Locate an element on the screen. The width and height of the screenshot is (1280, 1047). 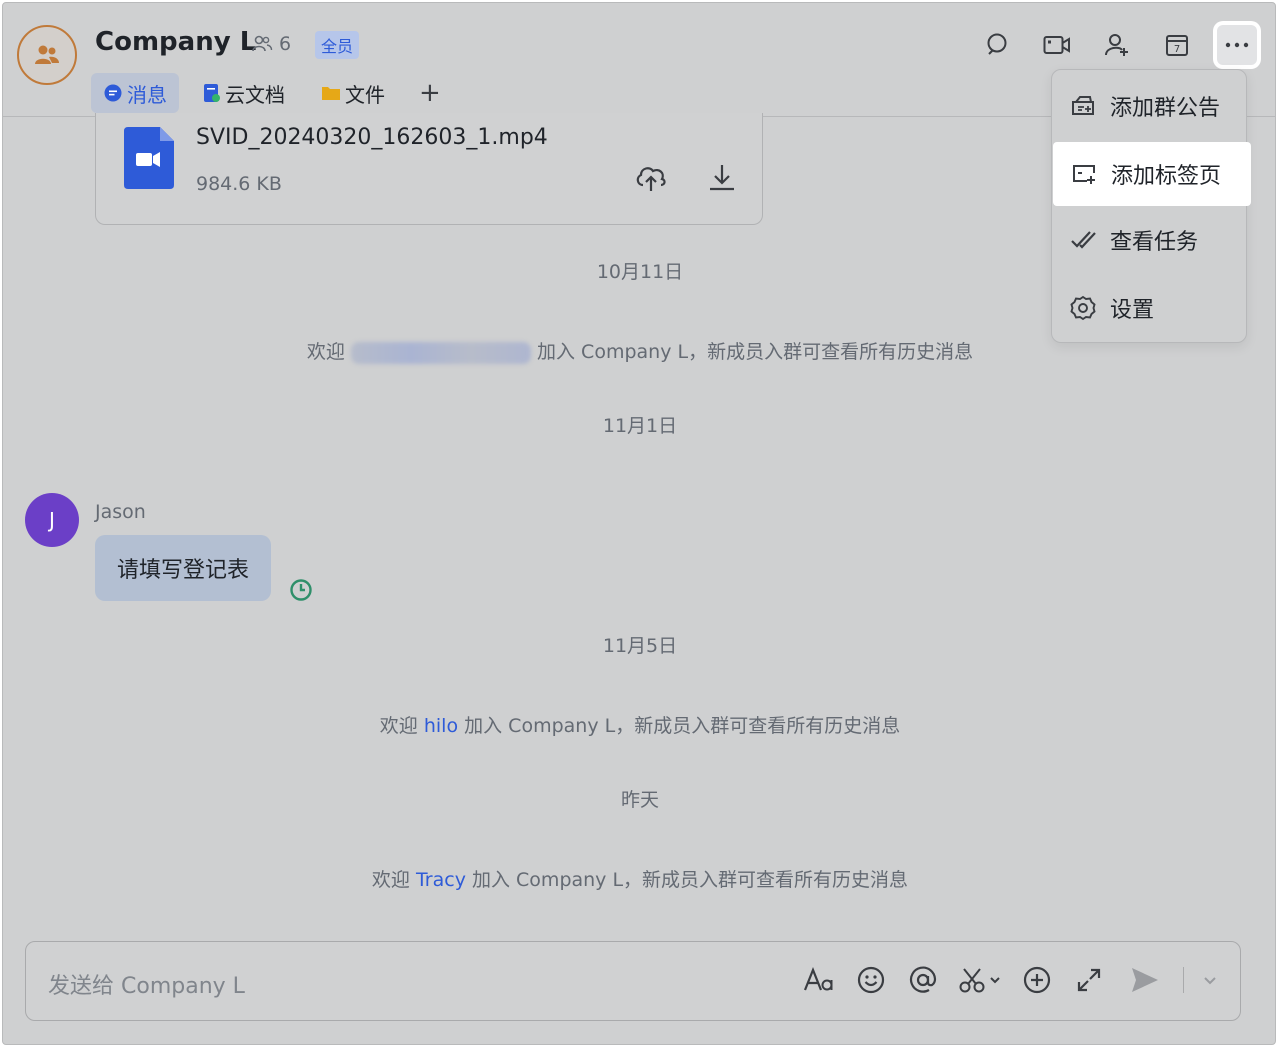
menu-item-view-tasks: 查看任务 is located at coordinates (1149, 240).